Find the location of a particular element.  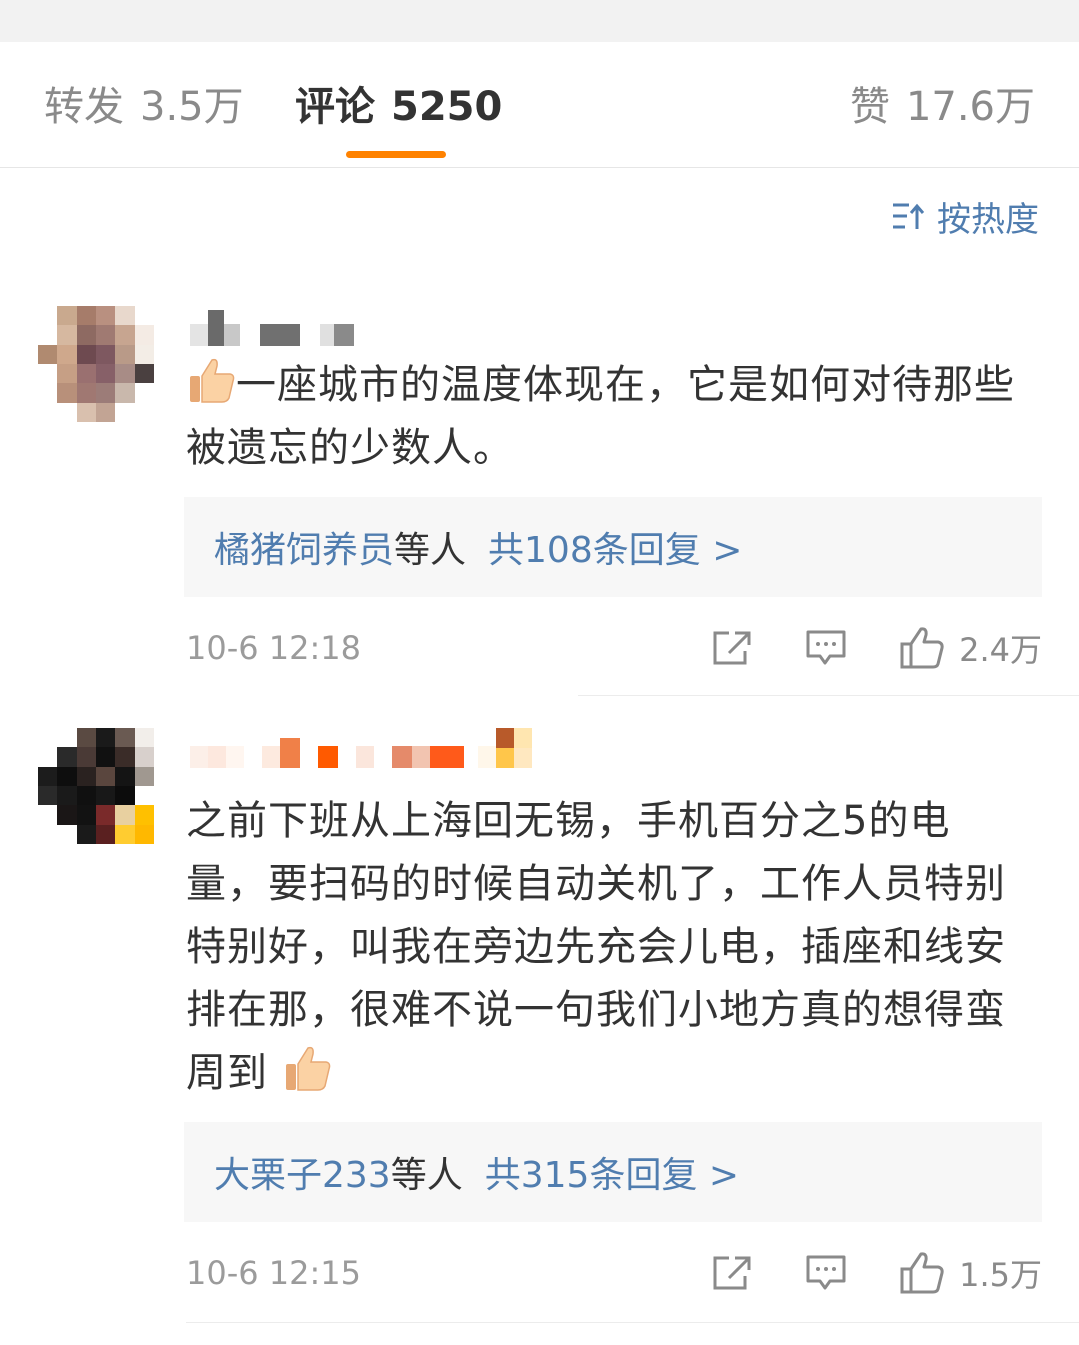

tab-repost: 转发 3.5万 is located at coordinates (144, 107).